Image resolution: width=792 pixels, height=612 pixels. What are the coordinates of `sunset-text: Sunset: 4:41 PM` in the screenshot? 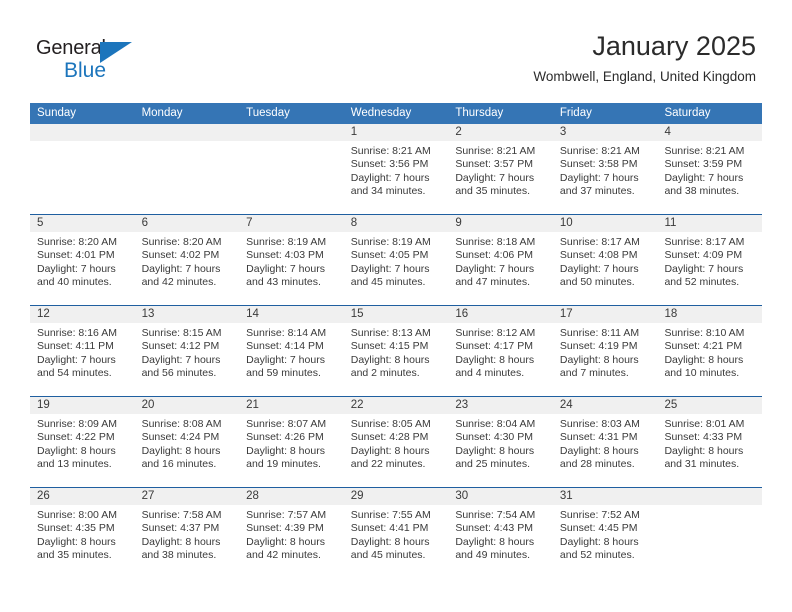 It's located at (389, 528).